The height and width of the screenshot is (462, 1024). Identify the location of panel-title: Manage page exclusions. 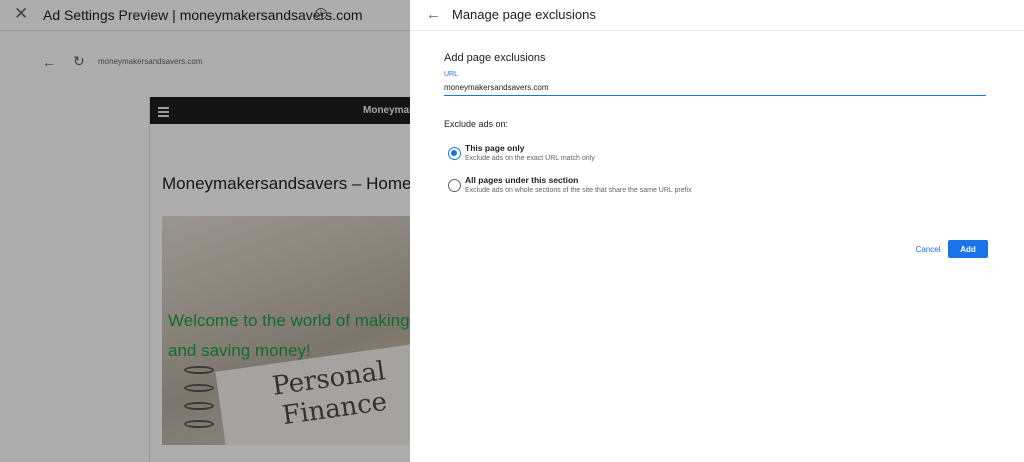
(524, 14).